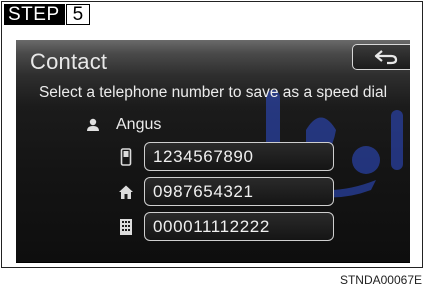 The image size is (426, 290). Describe the element at coordinates (78, 14) in the screenshot. I see `step-number: 5` at that location.